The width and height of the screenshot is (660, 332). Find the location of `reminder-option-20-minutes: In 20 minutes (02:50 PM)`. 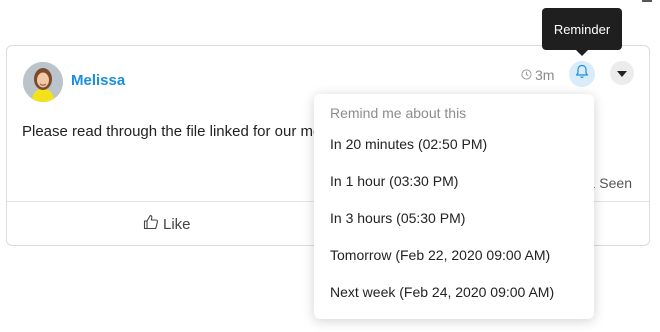

reminder-option-20-minutes: In 20 minutes (02:50 PM) is located at coordinates (454, 143).